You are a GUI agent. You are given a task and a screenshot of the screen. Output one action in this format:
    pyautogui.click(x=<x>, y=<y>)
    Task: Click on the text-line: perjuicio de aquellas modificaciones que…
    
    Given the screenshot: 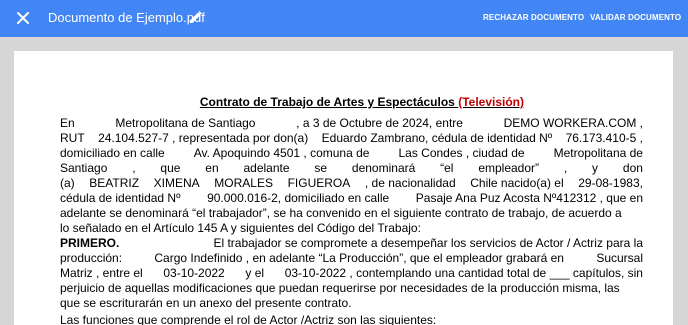 What is the action you would take?
    pyautogui.click(x=340, y=288)
    